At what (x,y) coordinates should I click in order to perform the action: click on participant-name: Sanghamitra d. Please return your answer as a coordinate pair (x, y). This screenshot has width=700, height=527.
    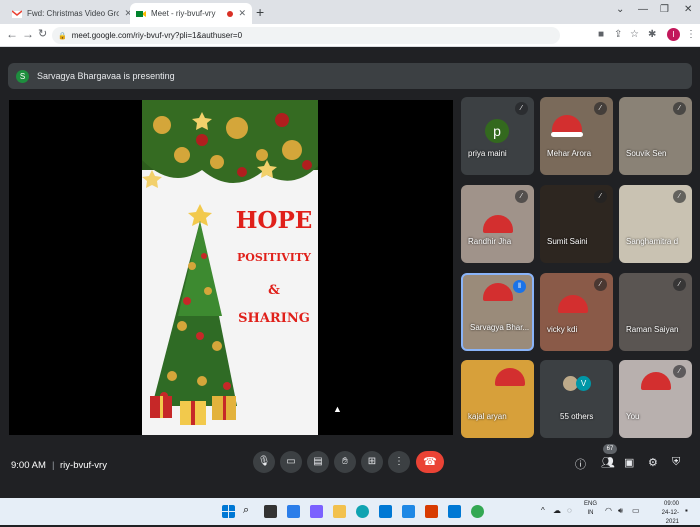
    Looking at the image, I should click on (652, 241).